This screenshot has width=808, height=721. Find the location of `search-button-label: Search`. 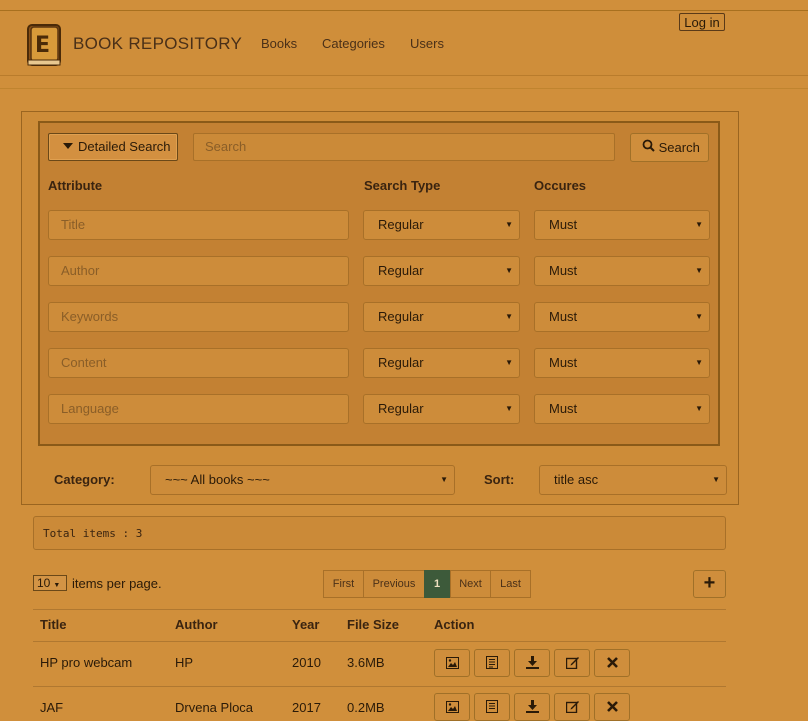

search-button-label: Search is located at coordinates (679, 147).